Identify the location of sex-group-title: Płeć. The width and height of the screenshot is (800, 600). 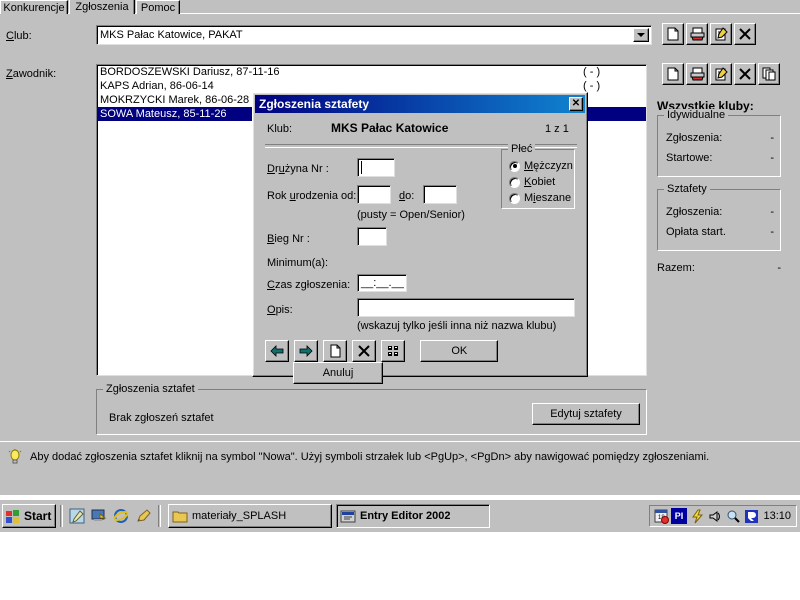
(522, 149).